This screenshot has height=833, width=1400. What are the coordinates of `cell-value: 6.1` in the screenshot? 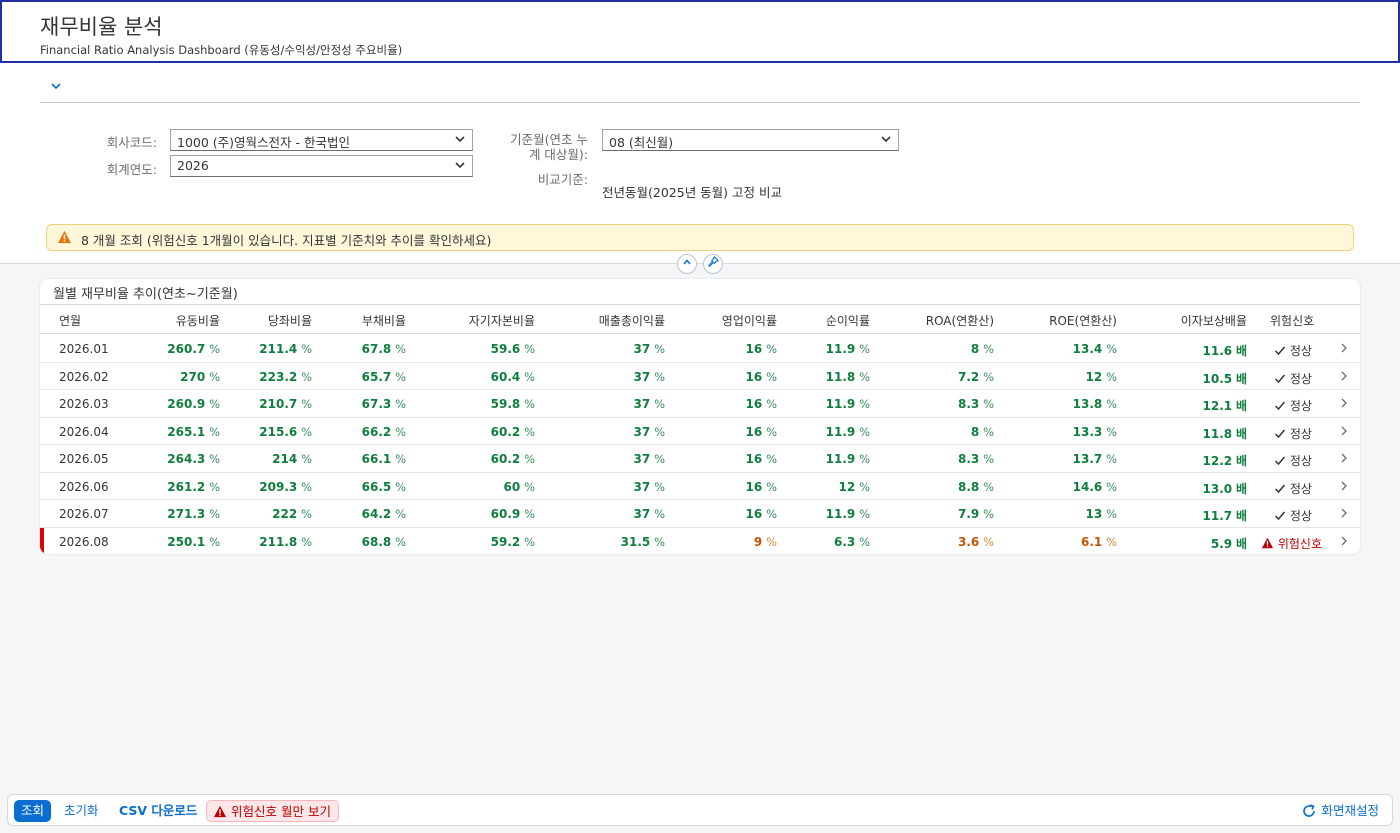 It's located at (1091, 541).